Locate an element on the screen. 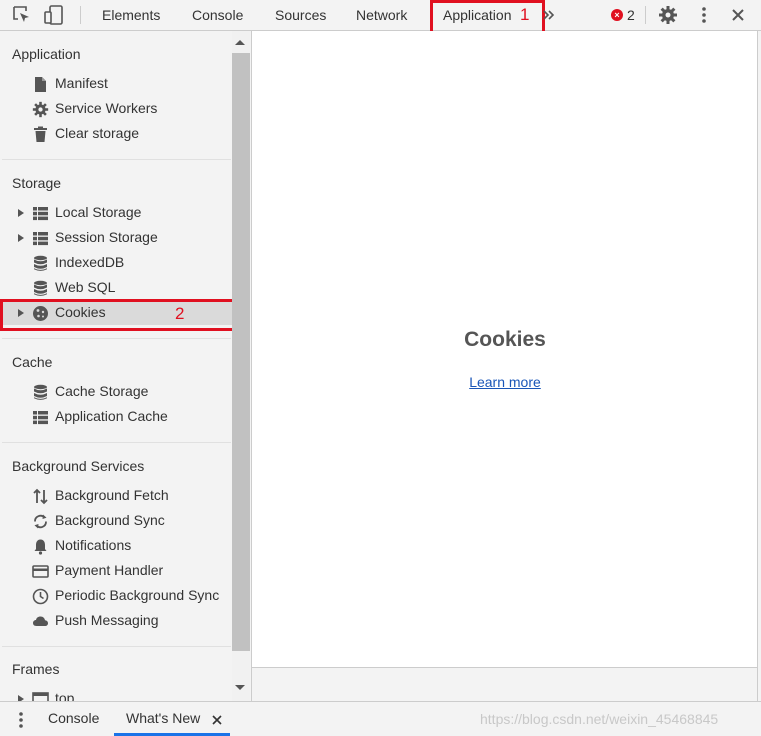 The width and height of the screenshot is (761, 736). close-tab-icon is located at coordinates (217, 720).